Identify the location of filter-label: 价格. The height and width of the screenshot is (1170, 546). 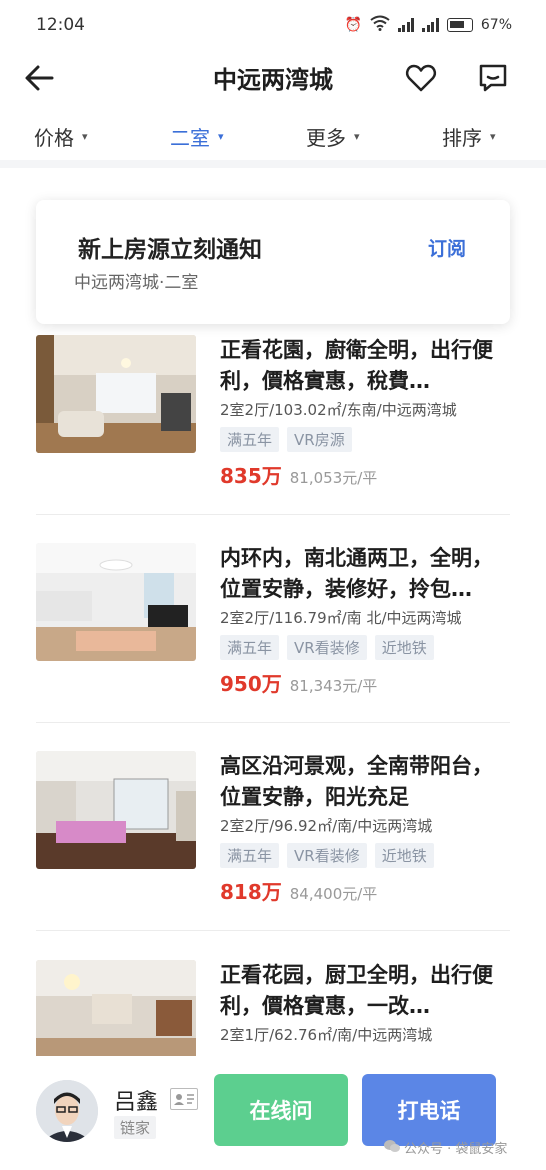
(54, 138).